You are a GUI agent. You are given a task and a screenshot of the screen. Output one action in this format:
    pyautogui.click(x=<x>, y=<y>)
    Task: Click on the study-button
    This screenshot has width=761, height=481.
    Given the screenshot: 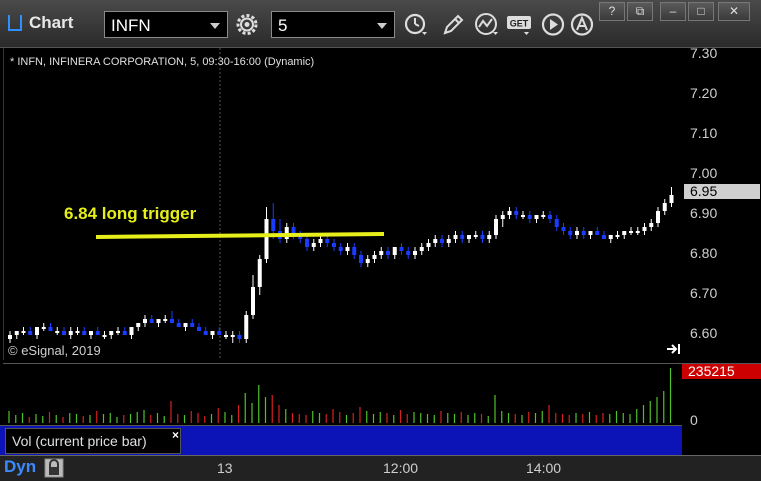 What is the action you would take?
    pyautogui.click(x=487, y=24)
    